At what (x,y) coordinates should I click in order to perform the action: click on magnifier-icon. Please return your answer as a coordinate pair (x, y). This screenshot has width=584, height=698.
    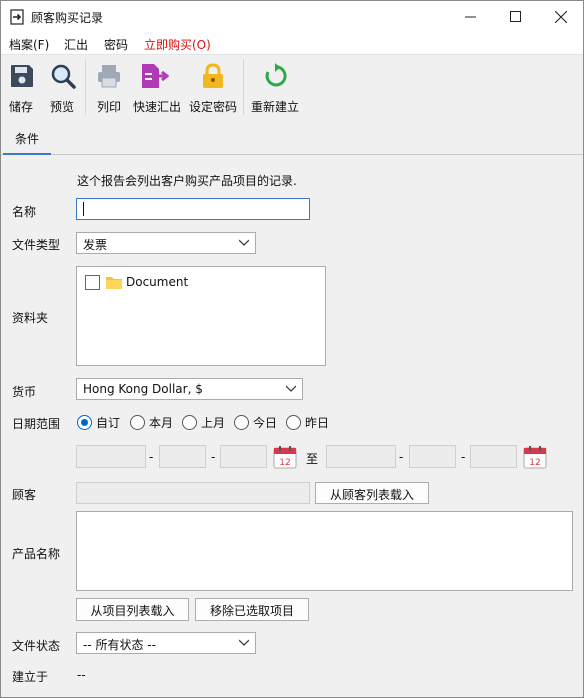
    Looking at the image, I should click on (63, 76).